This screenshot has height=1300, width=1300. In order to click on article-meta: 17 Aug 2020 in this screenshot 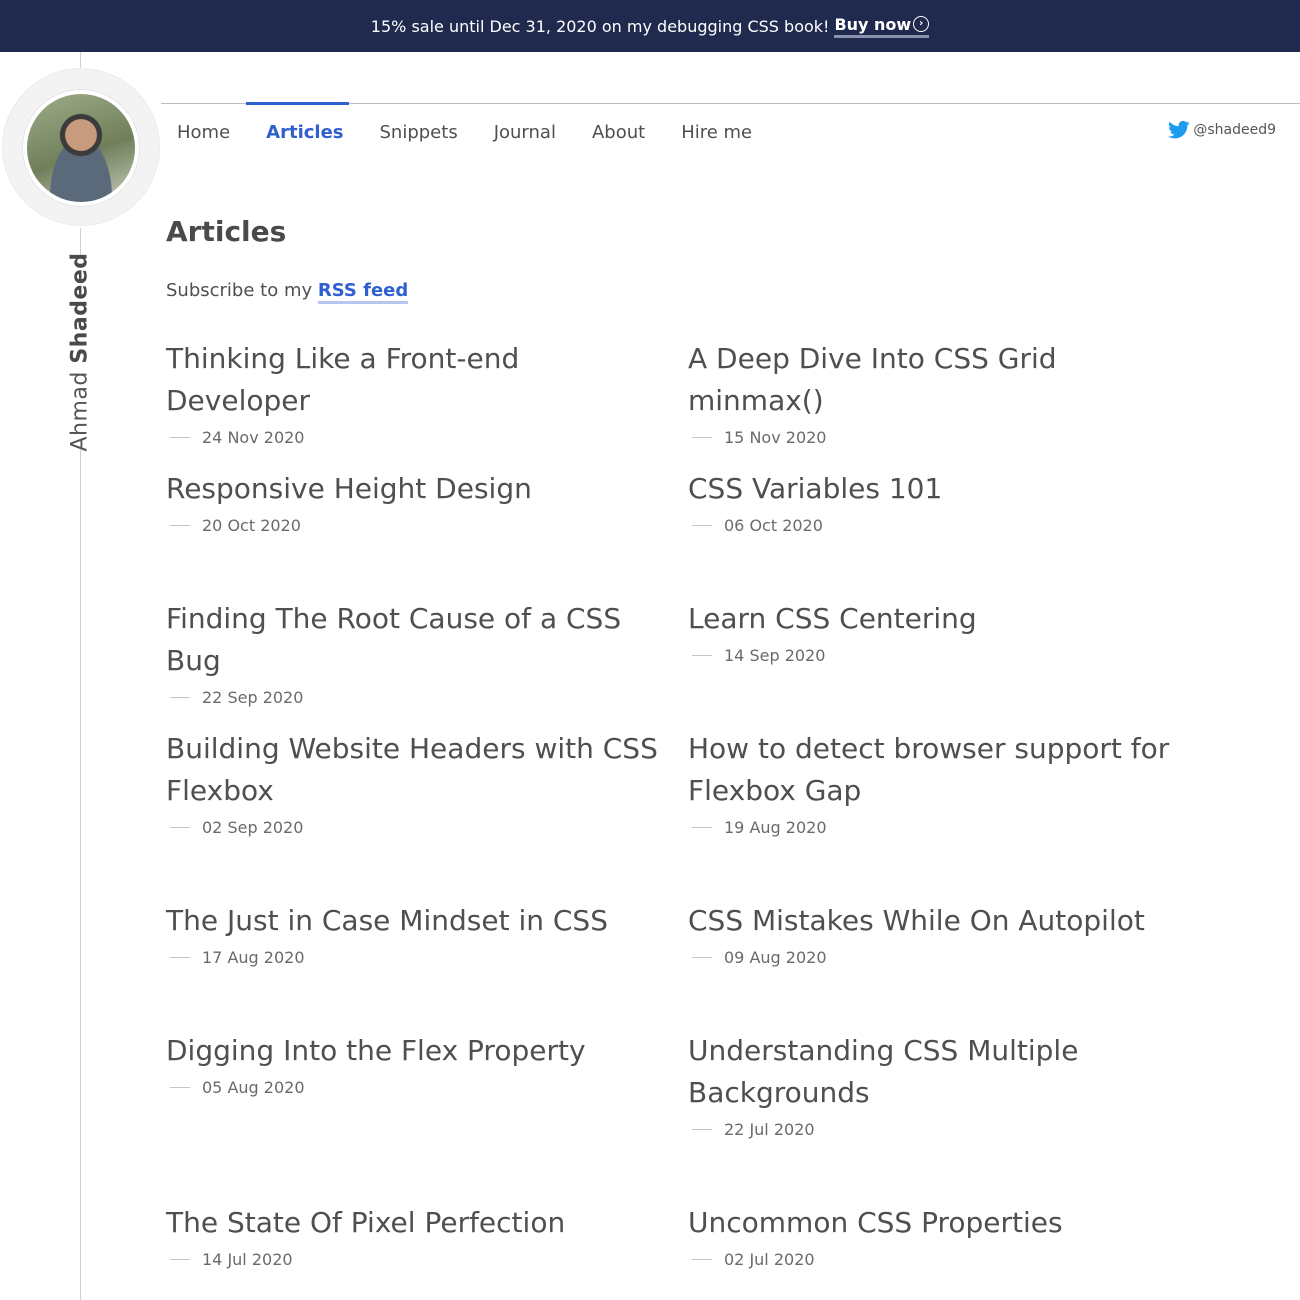, I will do `click(416, 957)`.